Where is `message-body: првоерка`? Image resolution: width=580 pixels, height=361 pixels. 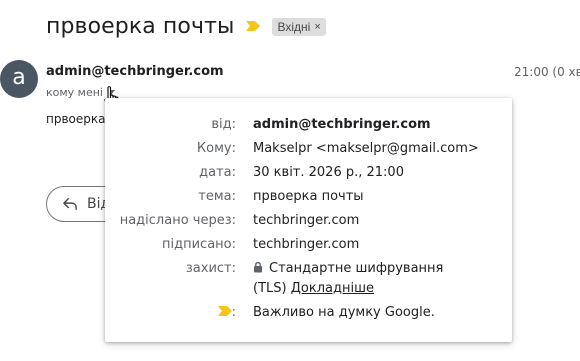
message-body: првоерка is located at coordinates (76, 119).